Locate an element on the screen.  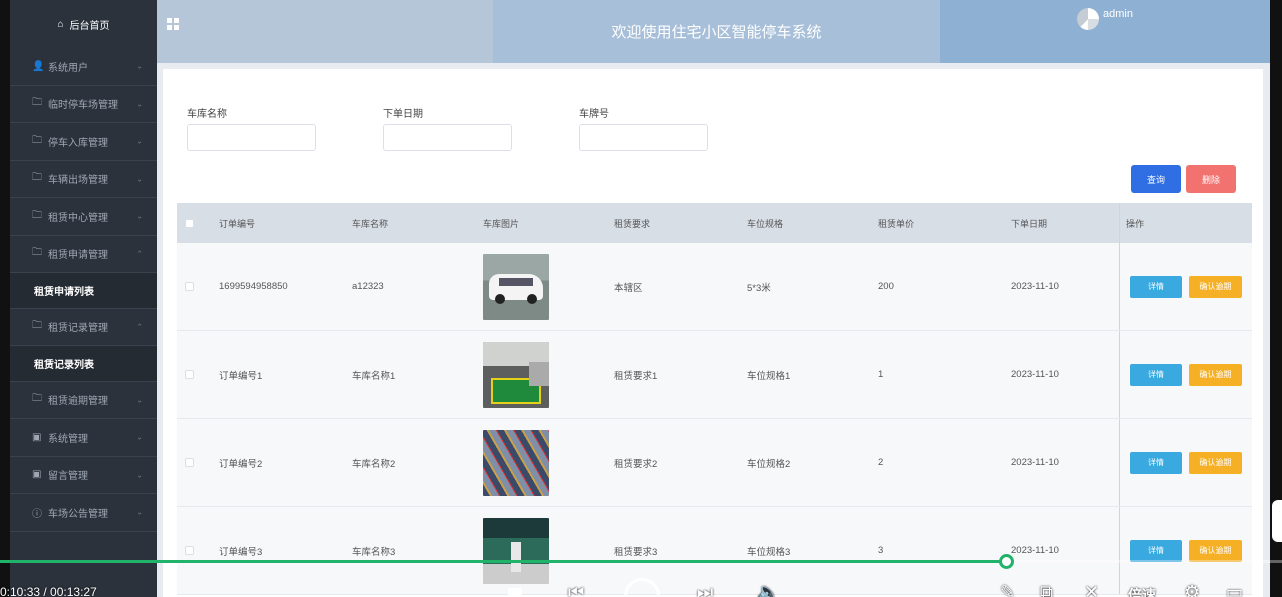
menu-grid-icon is located at coordinates (173, 24).